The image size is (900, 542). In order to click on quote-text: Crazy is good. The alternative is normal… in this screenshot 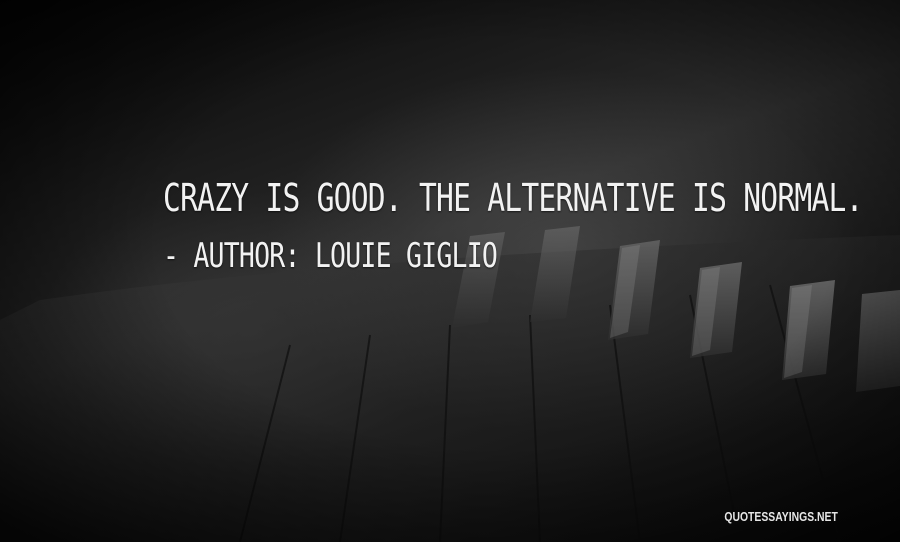, I will do `click(513, 198)`.